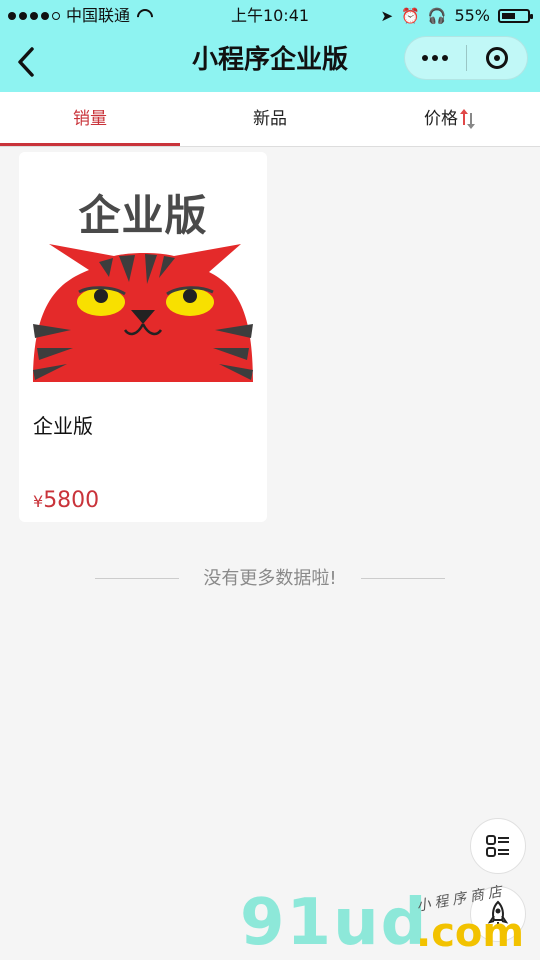 Image resolution: width=540 pixels, height=960 pixels. What do you see at coordinates (387, 16) in the screenshot?
I see `location-arrow-icon: ➤` at bounding box center [387, 16].